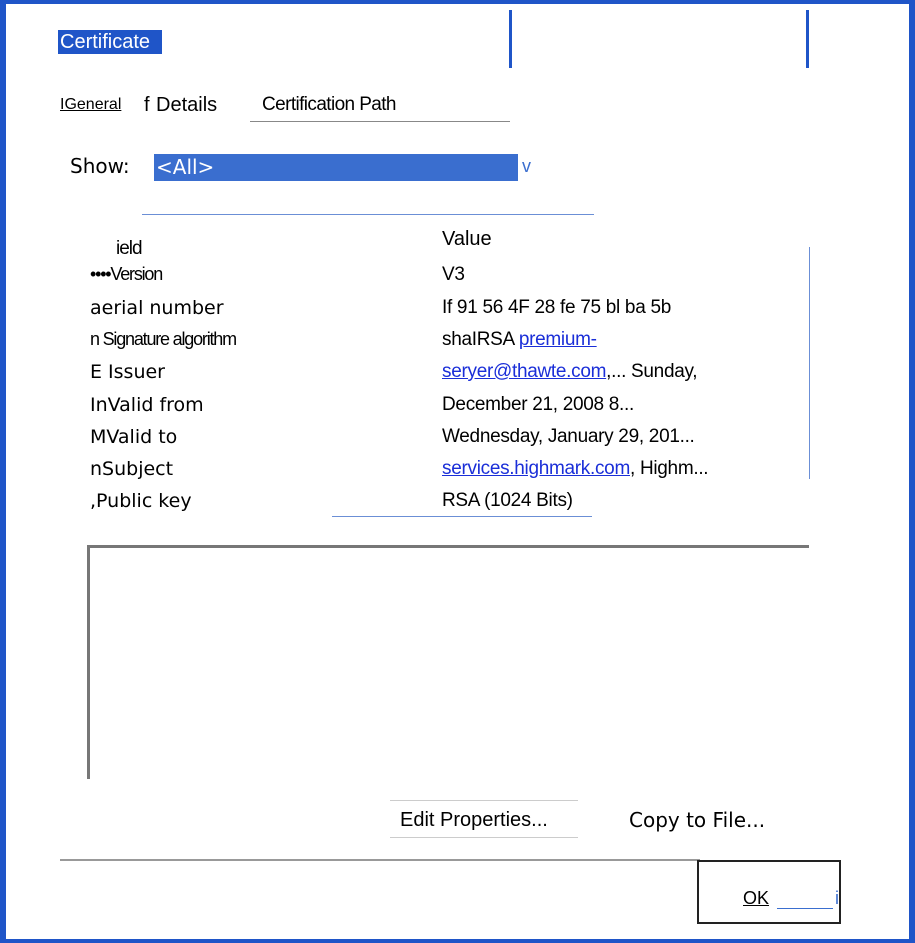 This screenshot has width=915, height=943. What do you see at coordinates (186, 105) in the screenshot?
I see `tab-details: Details` at bounding box center [186, 105].